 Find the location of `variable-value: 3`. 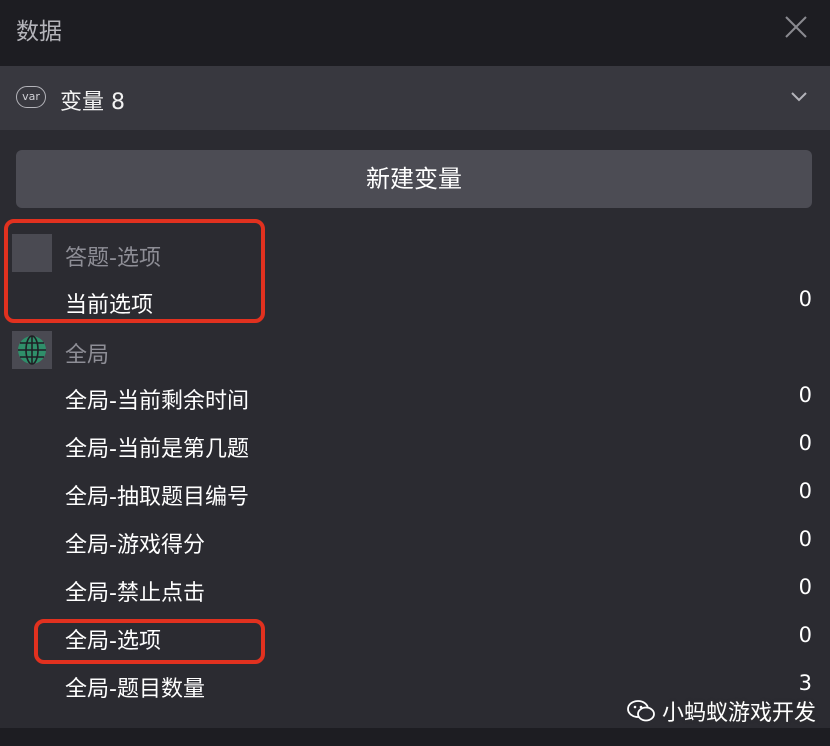

variable-value: 3 is located at coordinates (805, 683).